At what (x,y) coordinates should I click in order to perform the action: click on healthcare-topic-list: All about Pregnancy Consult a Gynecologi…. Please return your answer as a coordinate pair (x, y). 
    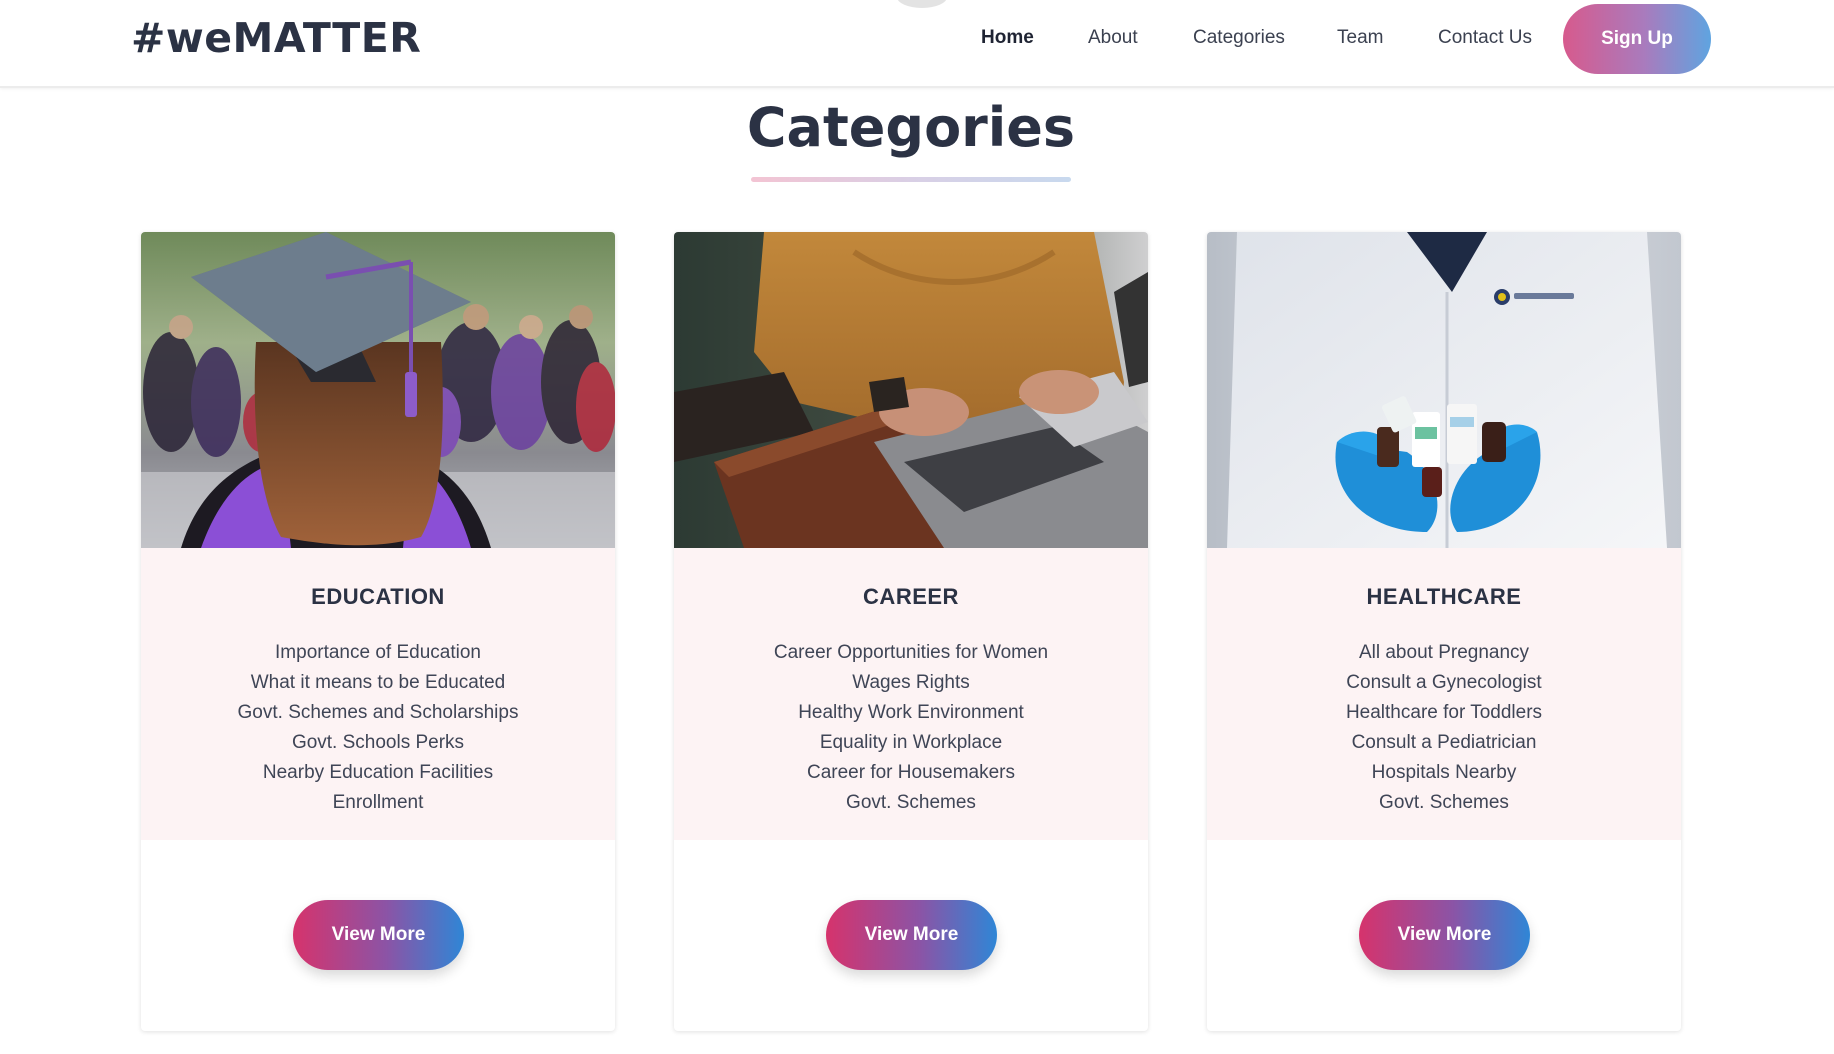
    Looking at the image, I should click on (1444, 728).